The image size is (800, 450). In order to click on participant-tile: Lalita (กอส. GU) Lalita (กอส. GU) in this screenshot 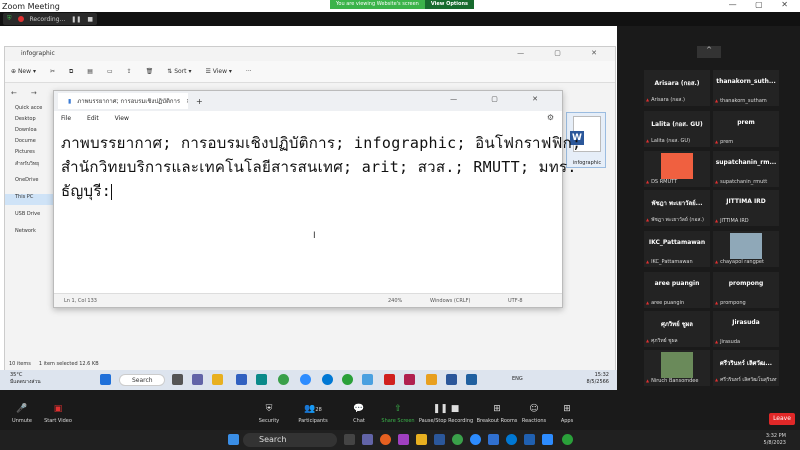, I will do `click(677, 129)`.